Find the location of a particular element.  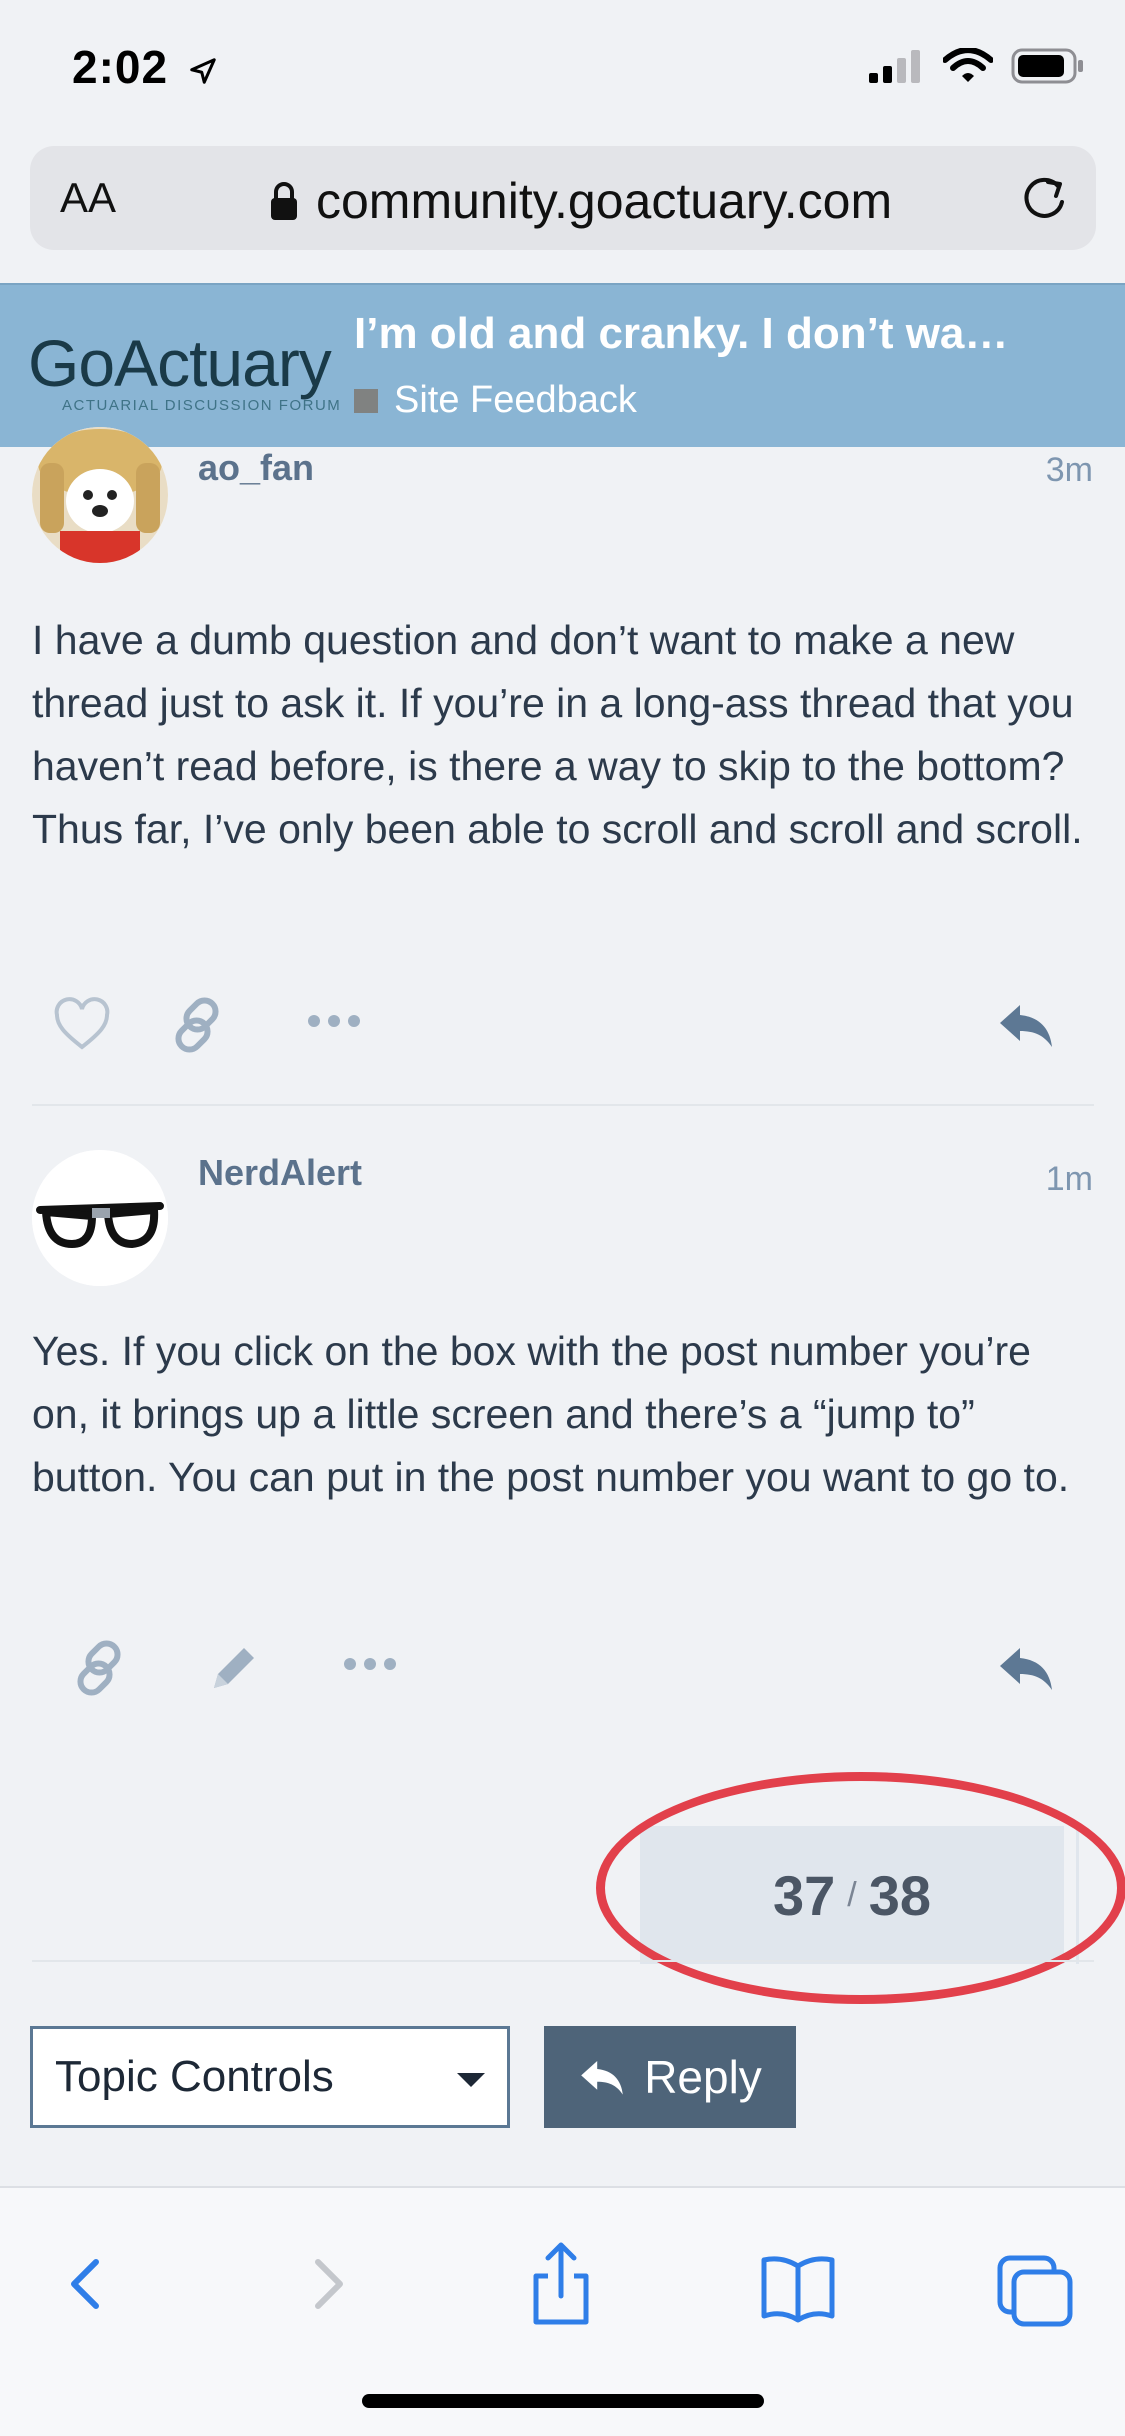

share-button is located at coordinates (561, 2285).